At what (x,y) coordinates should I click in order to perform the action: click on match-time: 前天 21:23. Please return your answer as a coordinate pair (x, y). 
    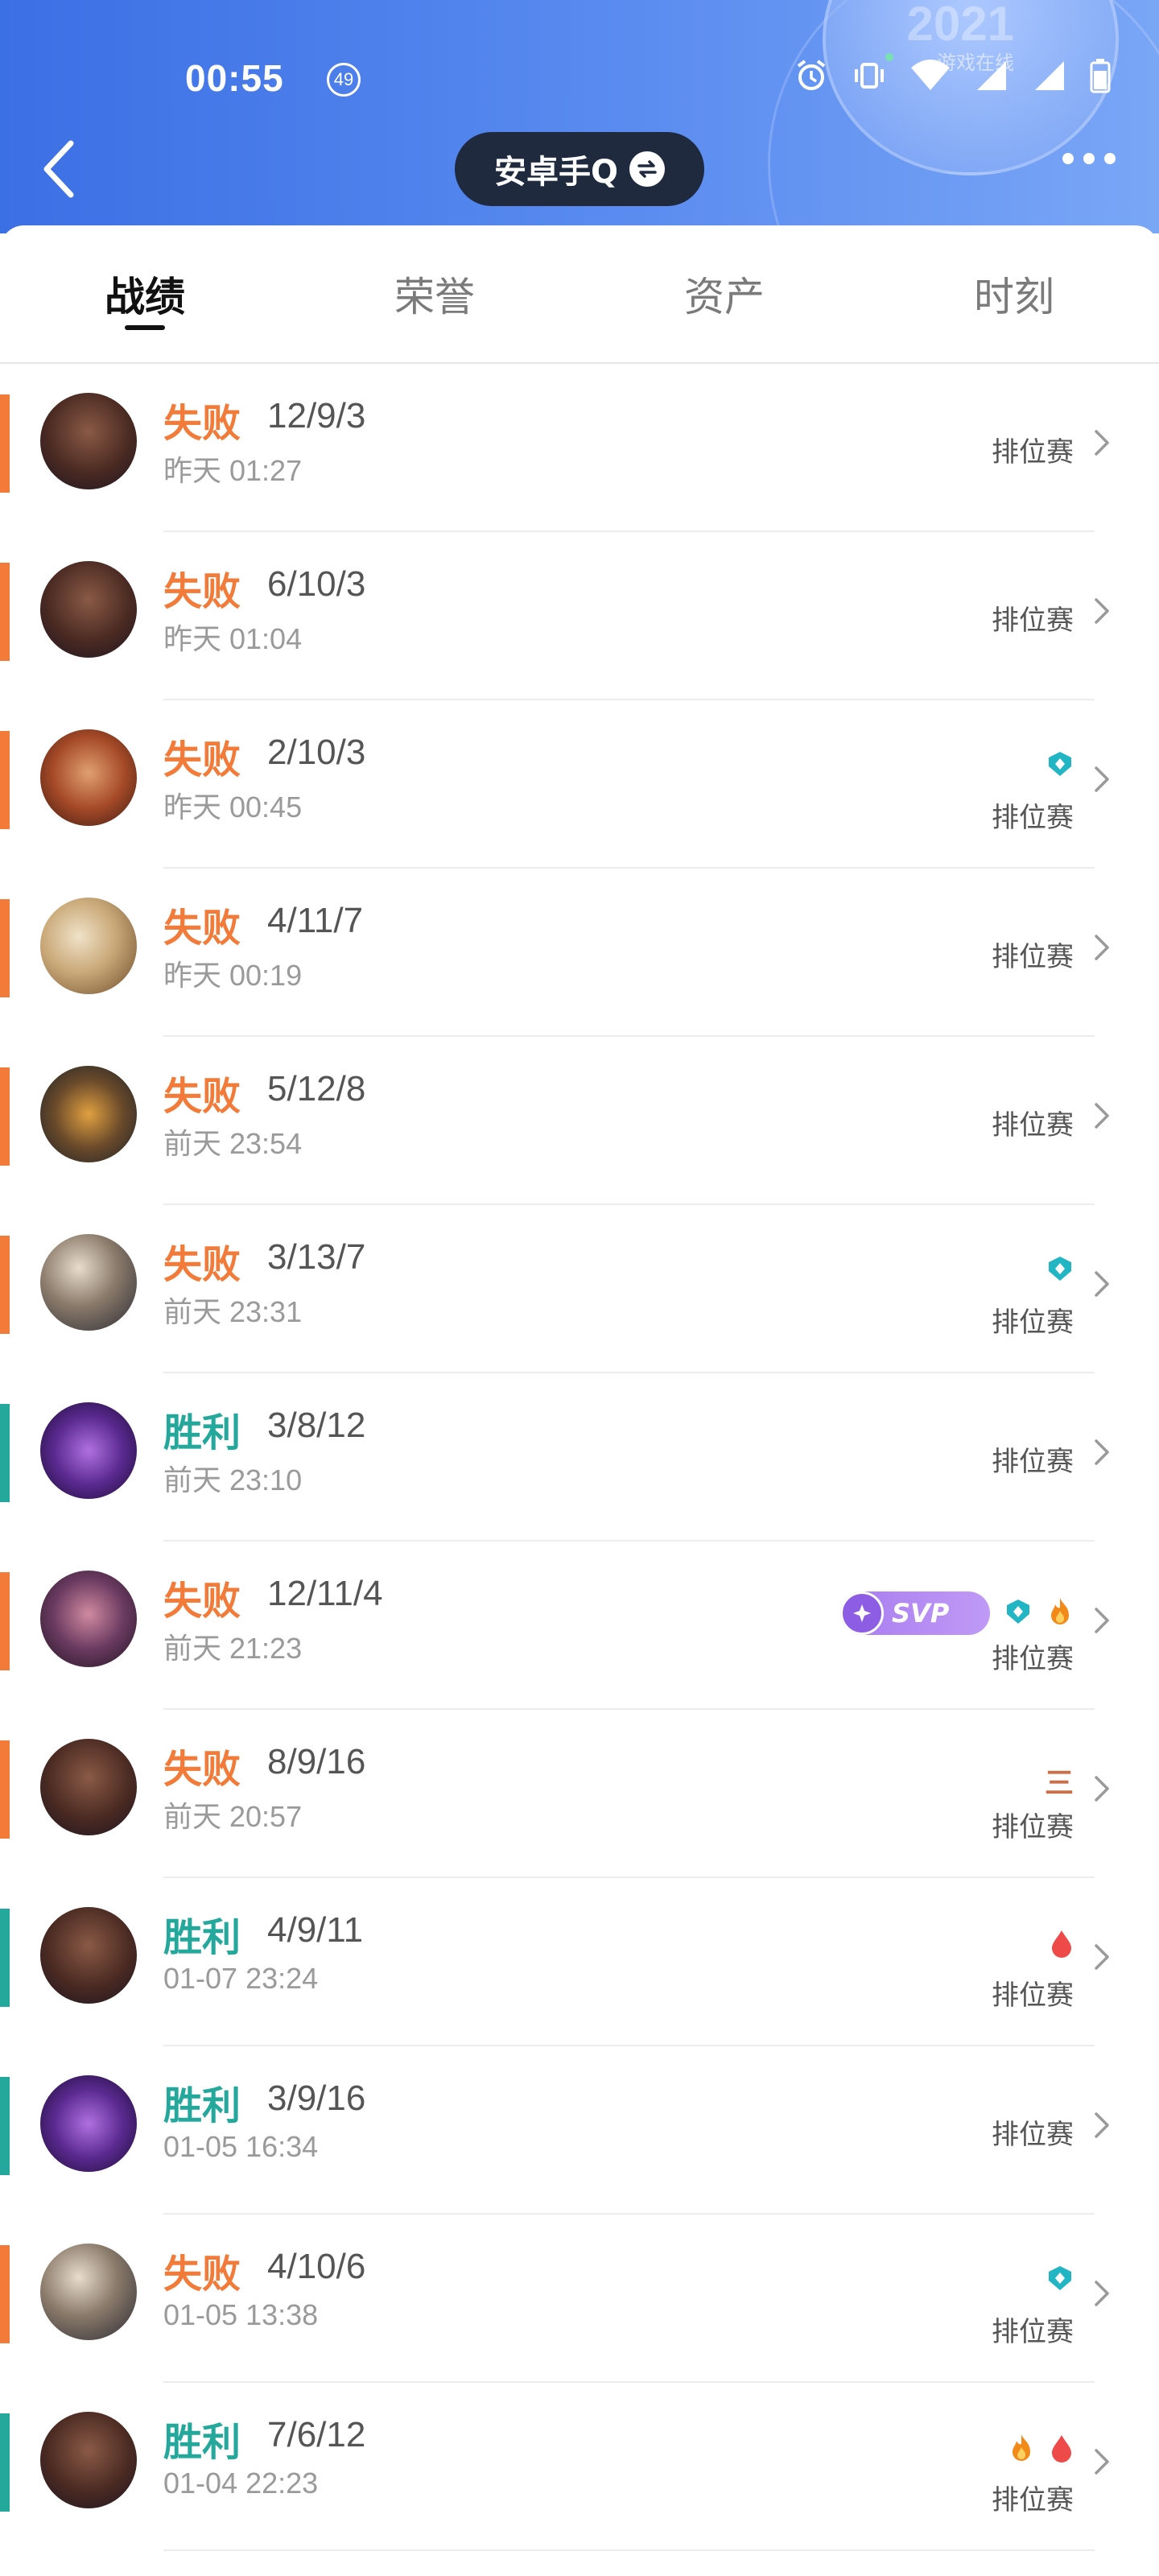
    Looking at the image, I should click on (233, 1648).